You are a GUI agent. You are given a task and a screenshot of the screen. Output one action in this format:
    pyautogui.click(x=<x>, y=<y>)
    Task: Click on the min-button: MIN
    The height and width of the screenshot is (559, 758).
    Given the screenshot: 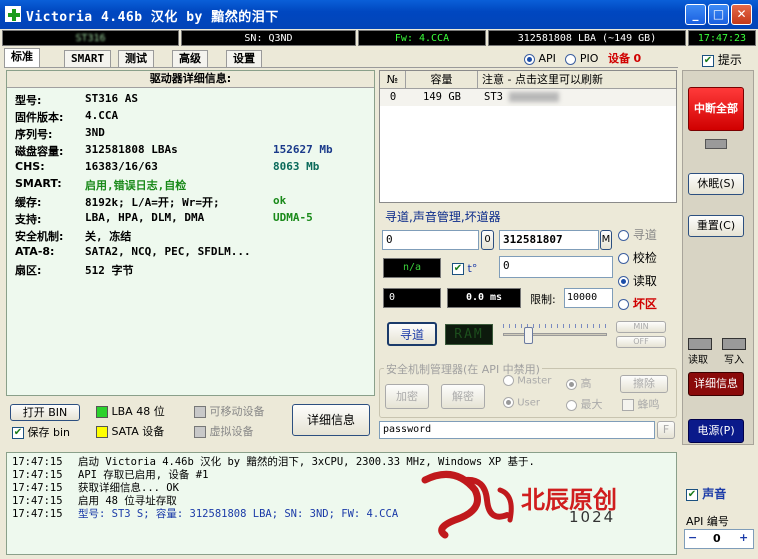 What is the action you would take?
    pyautogui.click(x=641, y=327)
    